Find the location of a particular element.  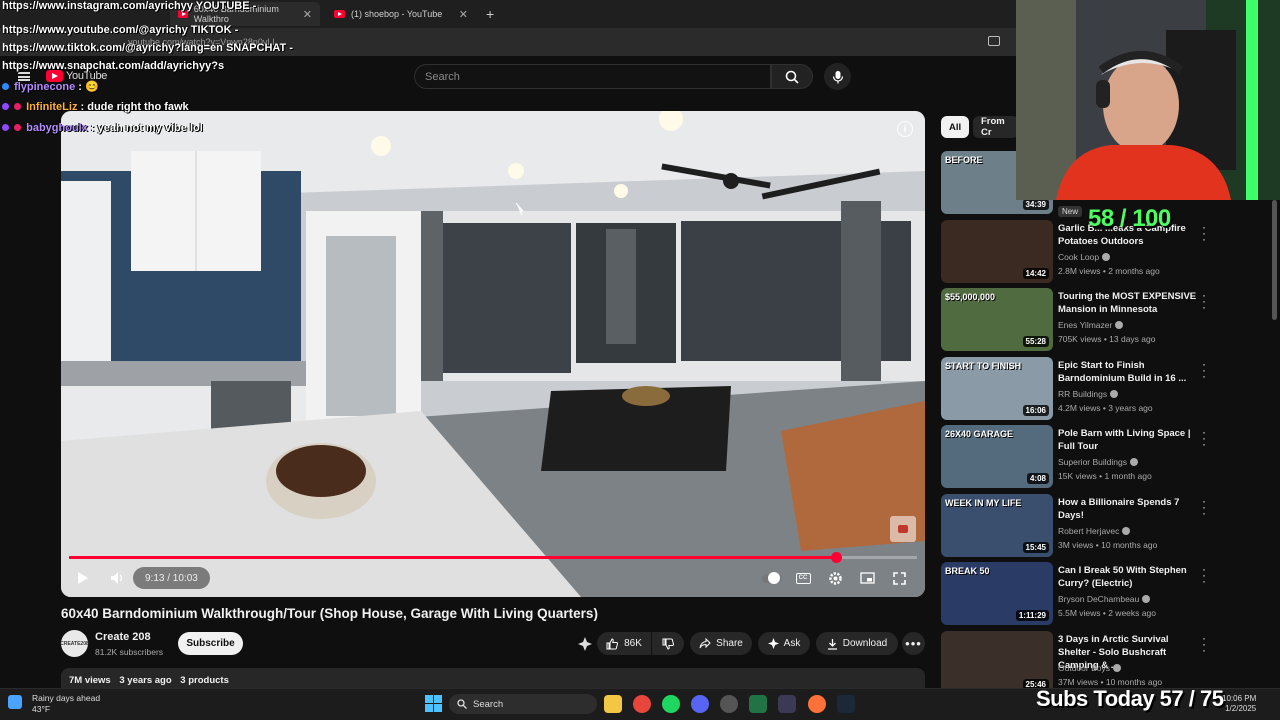

related-video-meta: 2.8M views • 2 months ago is located at coordinates (1109, 271).